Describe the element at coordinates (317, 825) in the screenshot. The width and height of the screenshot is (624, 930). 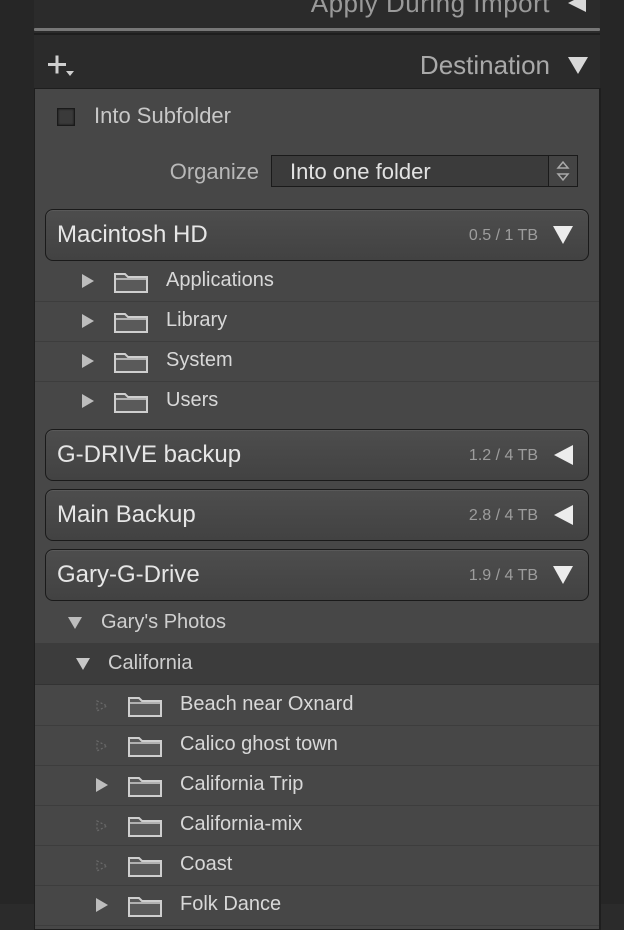
I see `folder-row-california-mix: California-mix` at that location.